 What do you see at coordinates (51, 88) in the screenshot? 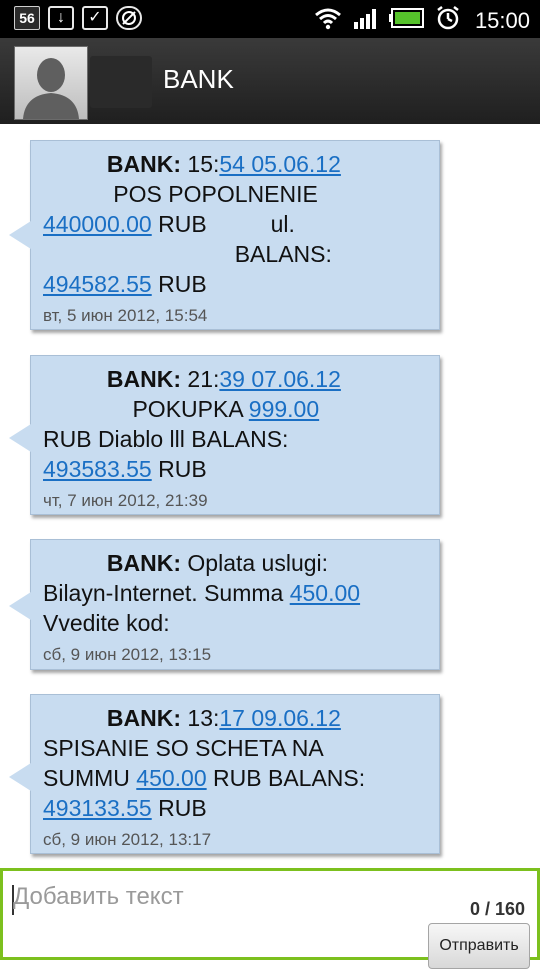
I see `person-silhouette-icon` at bounding box center [51, 88].